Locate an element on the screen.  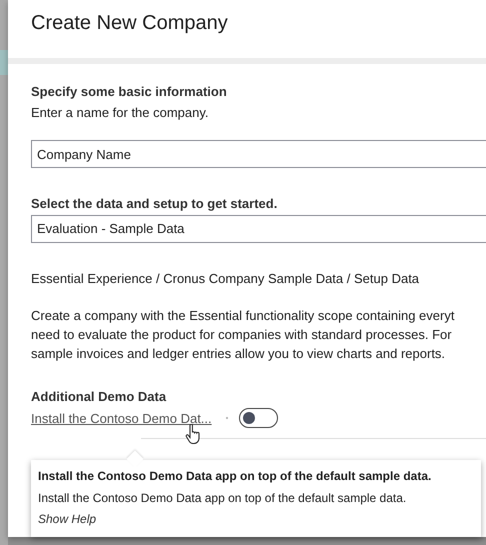
company-name-field: Company Name is located at coordinates (258, 154).